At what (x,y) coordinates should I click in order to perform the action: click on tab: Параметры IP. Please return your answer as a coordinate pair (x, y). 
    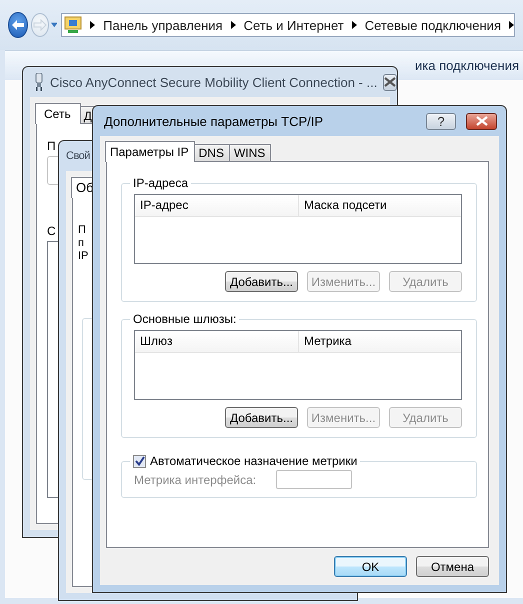
    Looking at the image, I should click on (150, 151).